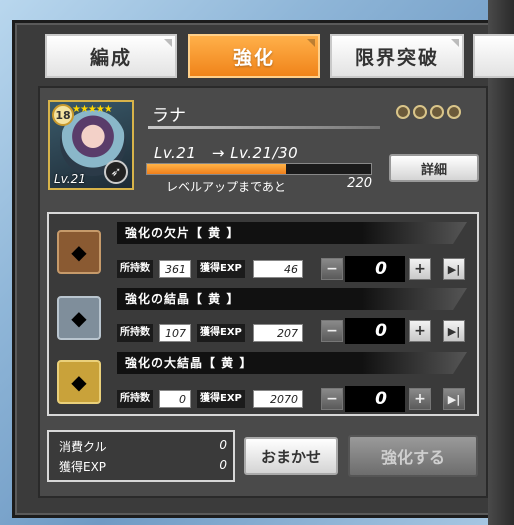  I want to click on exp-gain-value: 0, so click(223, 465).